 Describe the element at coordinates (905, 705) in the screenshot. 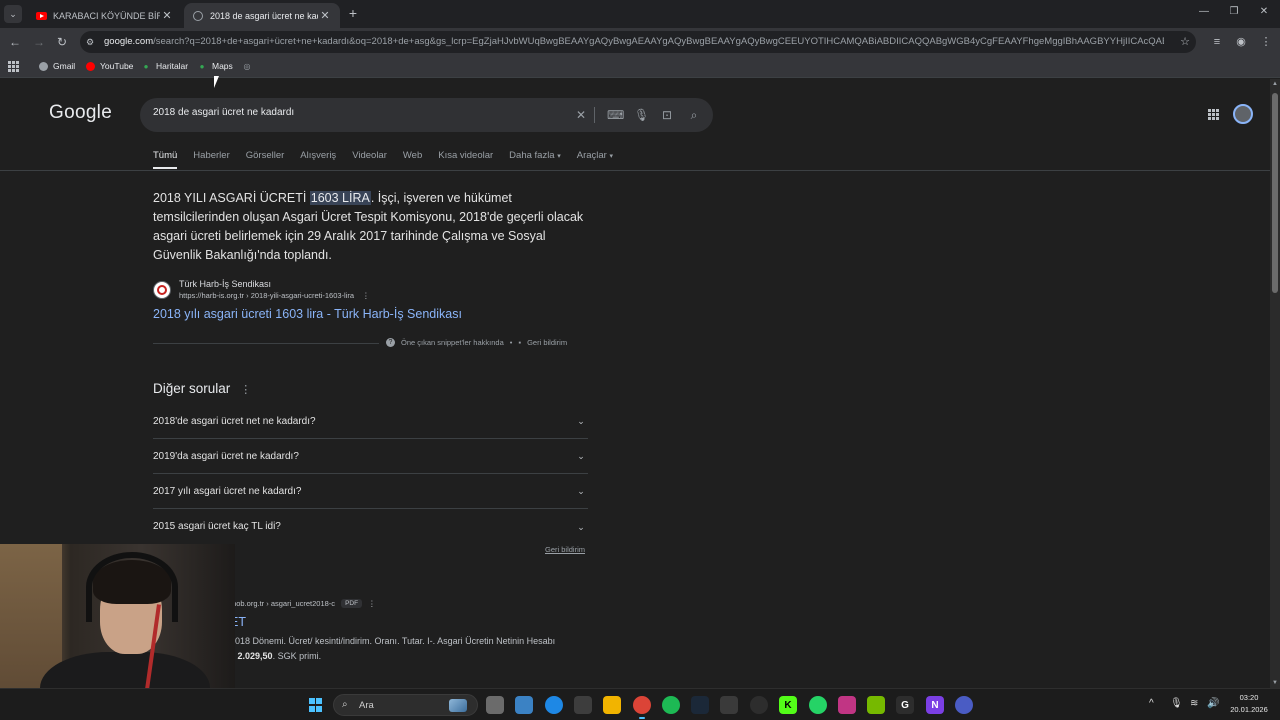

I see `g-app-icon: G` at that location.